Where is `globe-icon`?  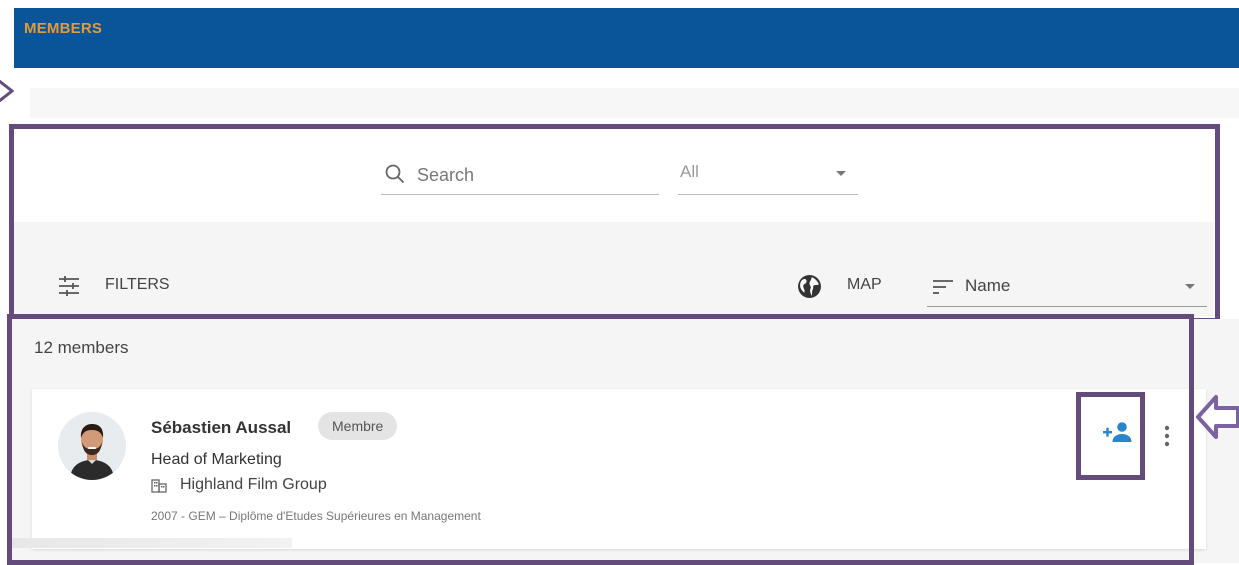 globe-icon is located at coordinates (809, 286).